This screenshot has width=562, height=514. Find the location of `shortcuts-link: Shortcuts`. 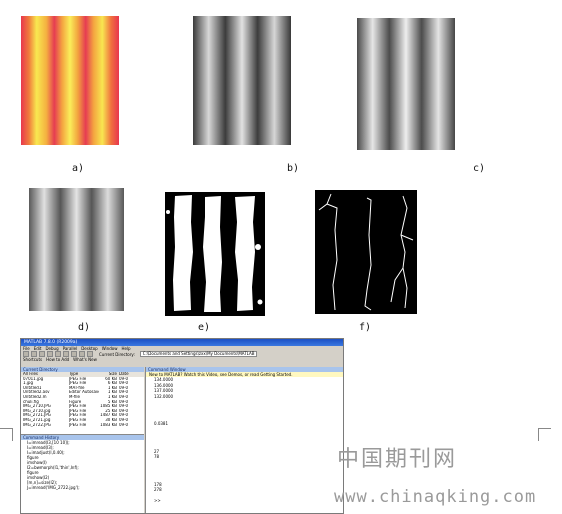

shortcuts-link: Shortcuts is located at coordinates (32, 359).